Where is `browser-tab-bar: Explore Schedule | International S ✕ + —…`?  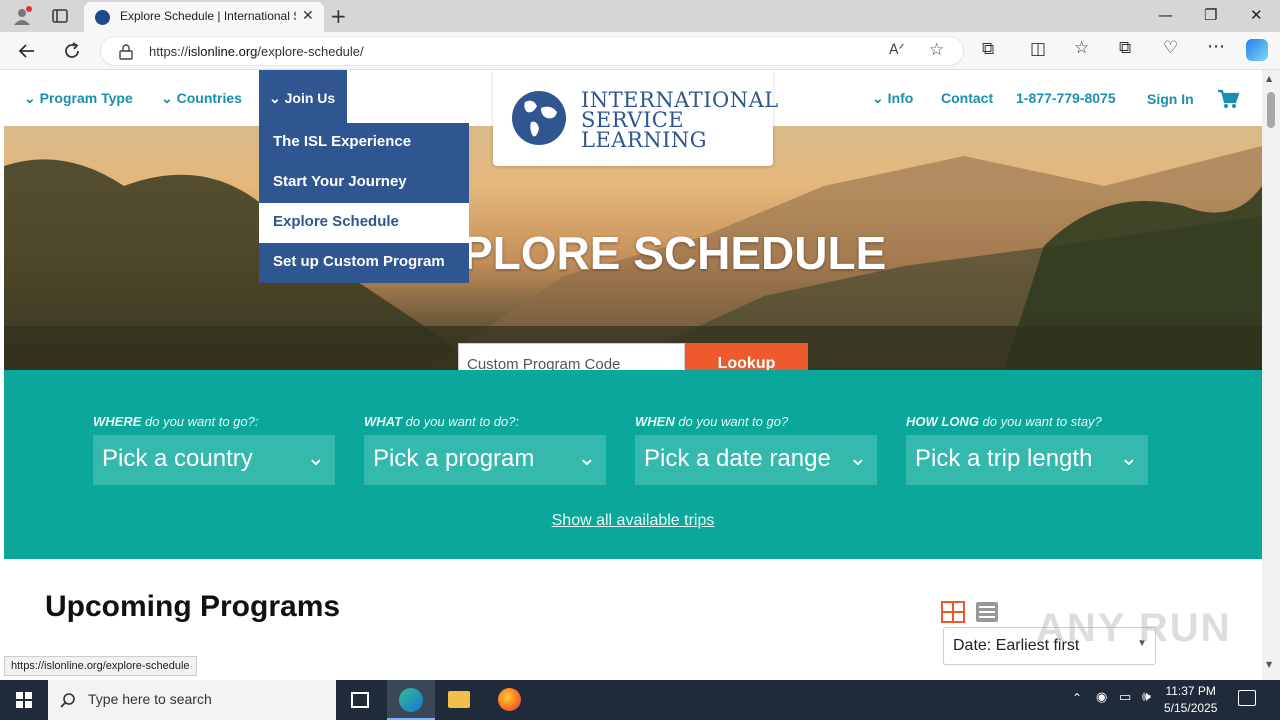 browser-tab-bar: Explore Schedule | International S ✕ + —… is located at coordinates (640, 16).